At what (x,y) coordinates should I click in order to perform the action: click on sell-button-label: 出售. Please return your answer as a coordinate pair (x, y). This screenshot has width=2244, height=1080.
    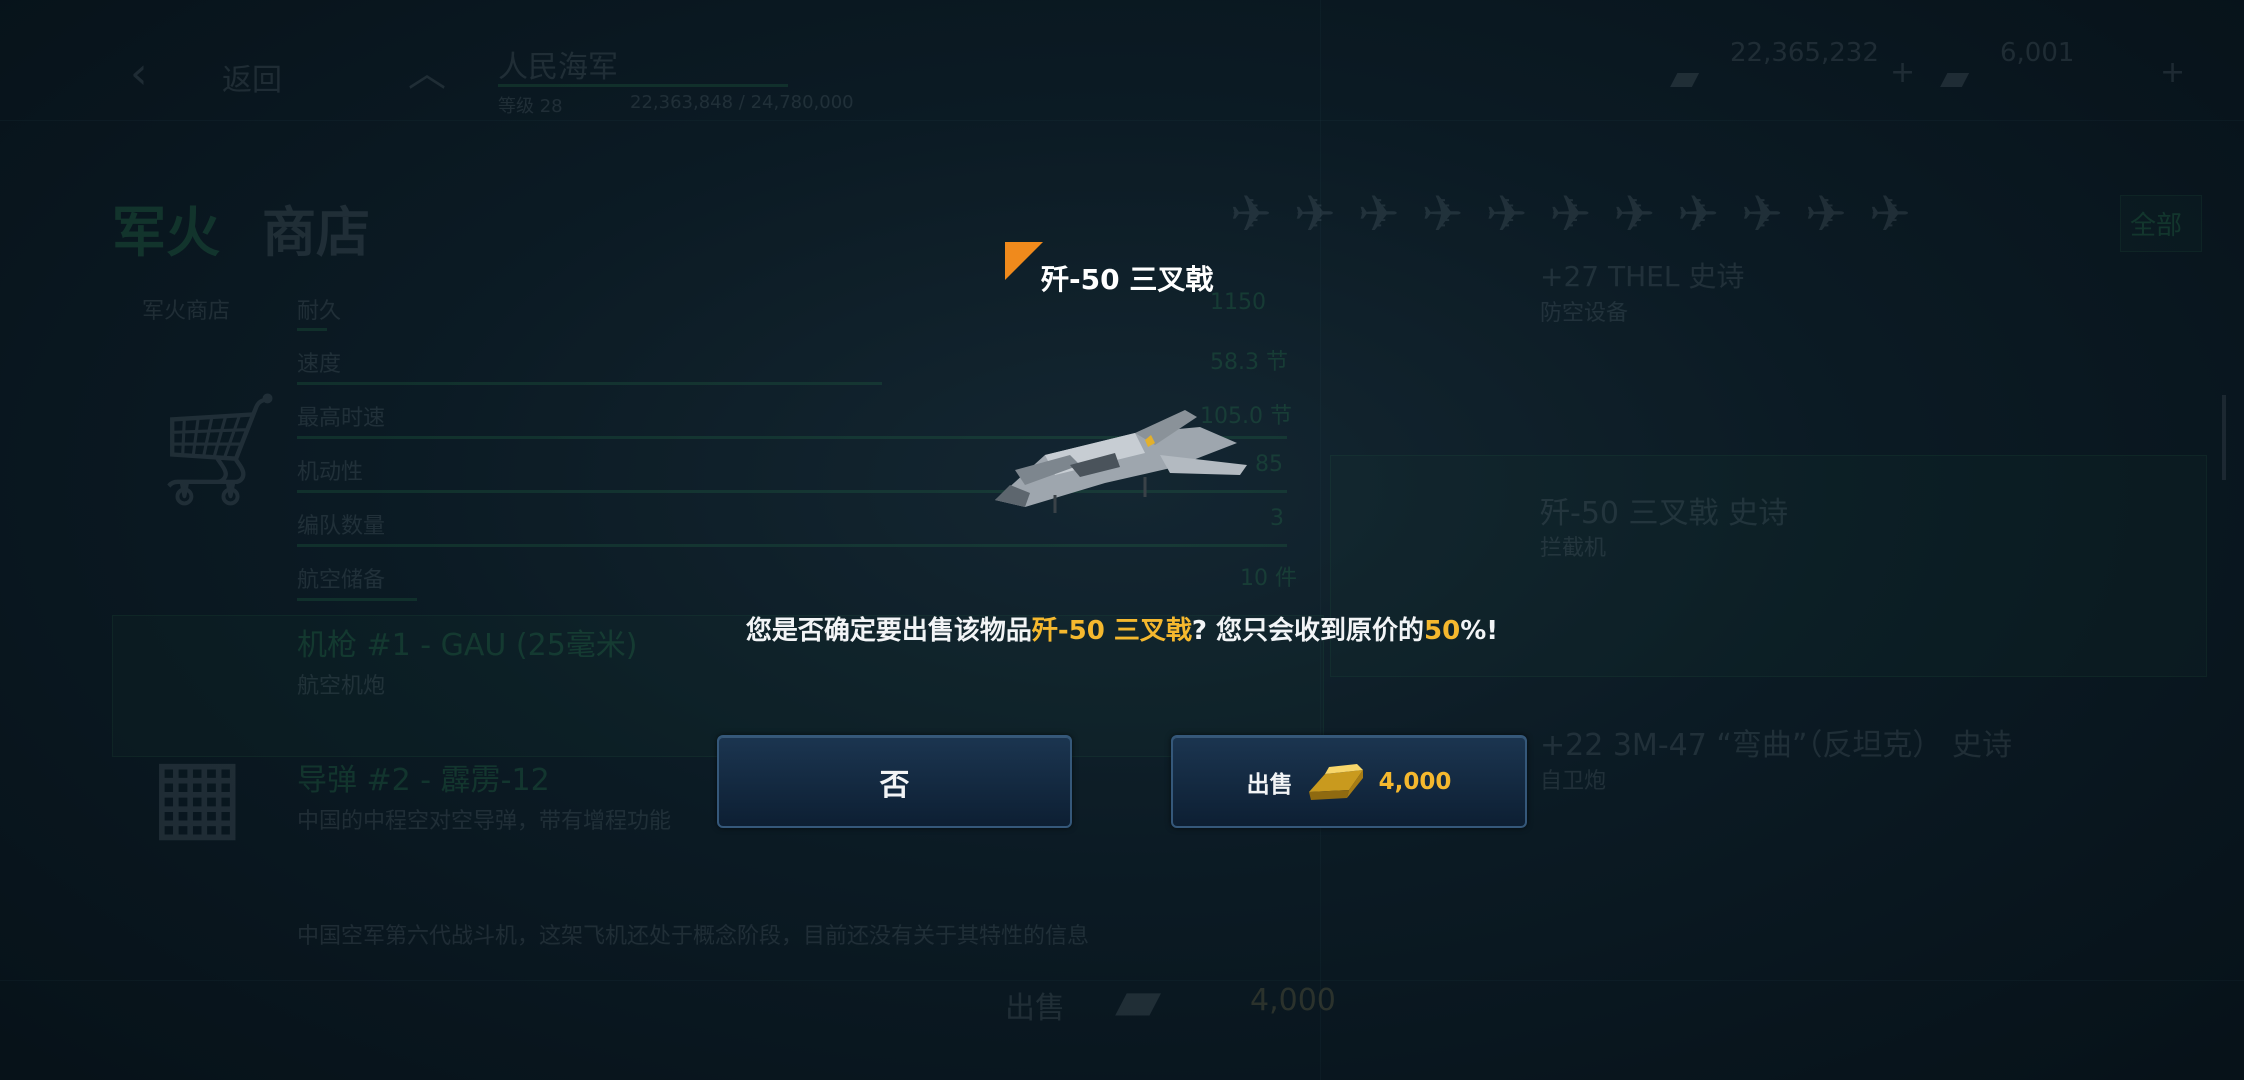
    Looking at the image, I should click on (1269, 784).